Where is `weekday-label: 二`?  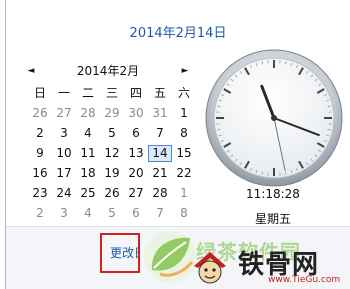 weekday-label: 二 is located at coordinates (87, 93).